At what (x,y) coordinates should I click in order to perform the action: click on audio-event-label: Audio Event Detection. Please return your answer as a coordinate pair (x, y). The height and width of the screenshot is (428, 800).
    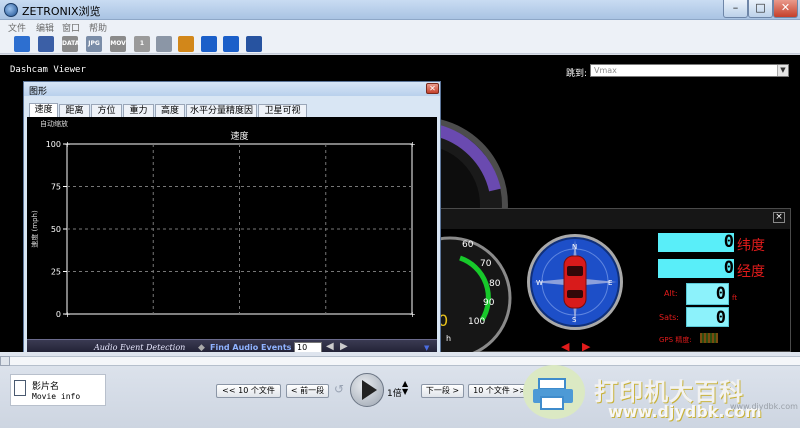
    Looking at the image, I should click on (140, 347).